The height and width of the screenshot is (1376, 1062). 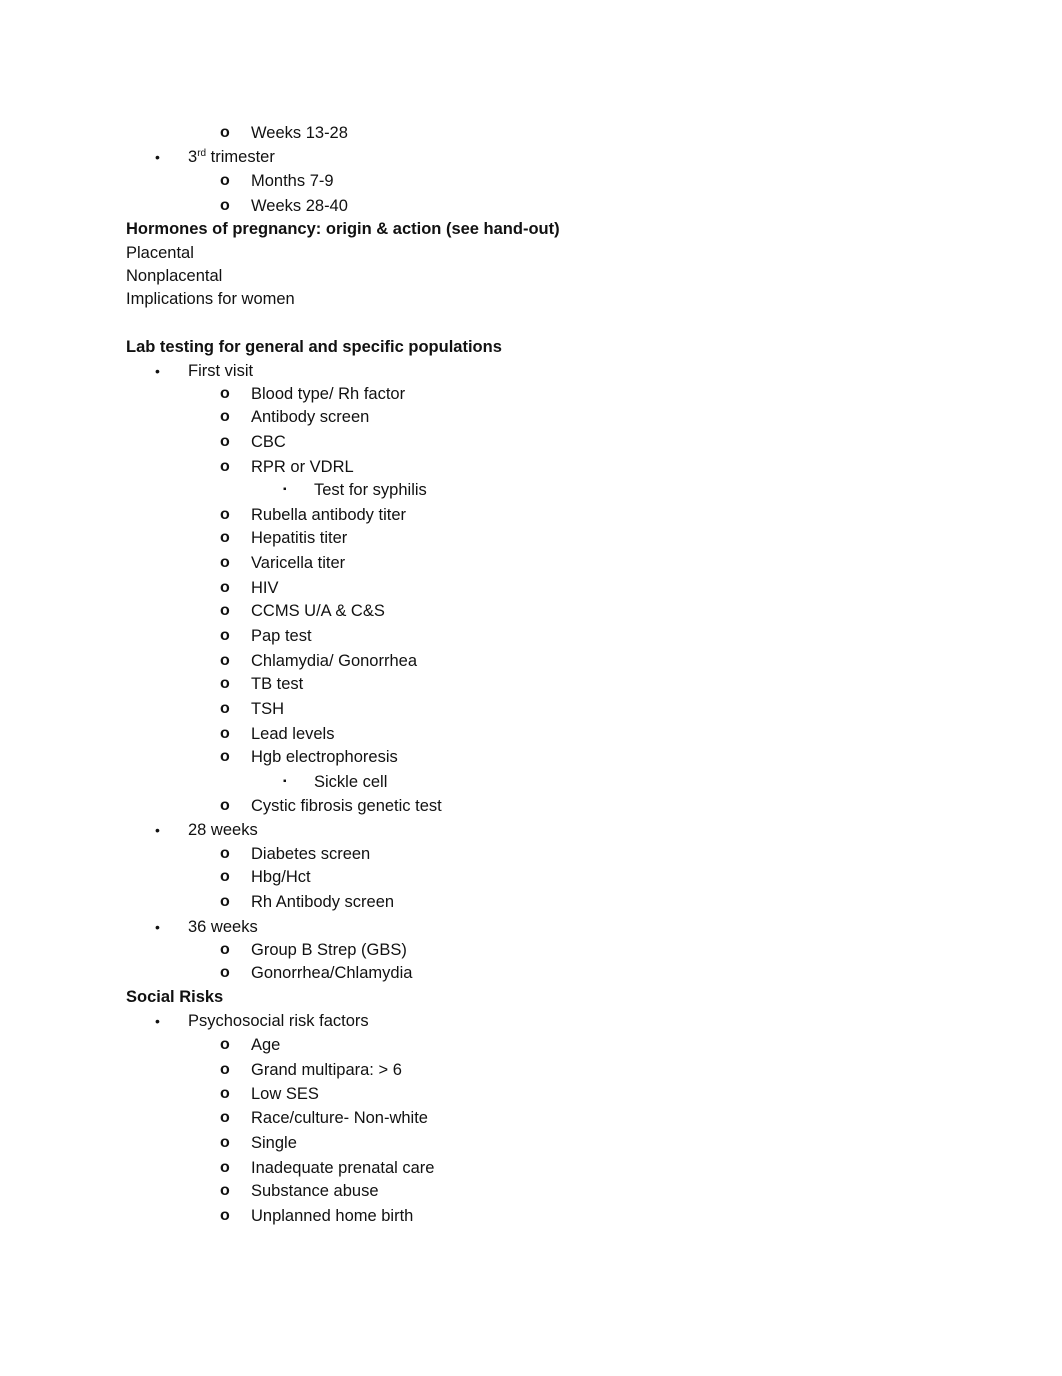 What do you see at coordinates (318, 611) in the screenshot?
I see `list-item-text: CCMS U/A & C&S` at bounding box center [318, 611].